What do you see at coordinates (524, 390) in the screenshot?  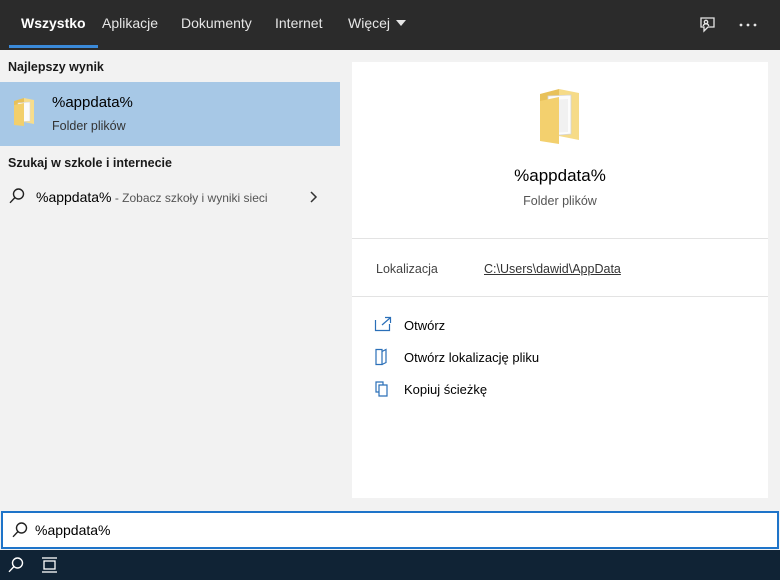 I see `copy-path-action: Kopiuj ścieżkę` at bounding box center [524, 390].